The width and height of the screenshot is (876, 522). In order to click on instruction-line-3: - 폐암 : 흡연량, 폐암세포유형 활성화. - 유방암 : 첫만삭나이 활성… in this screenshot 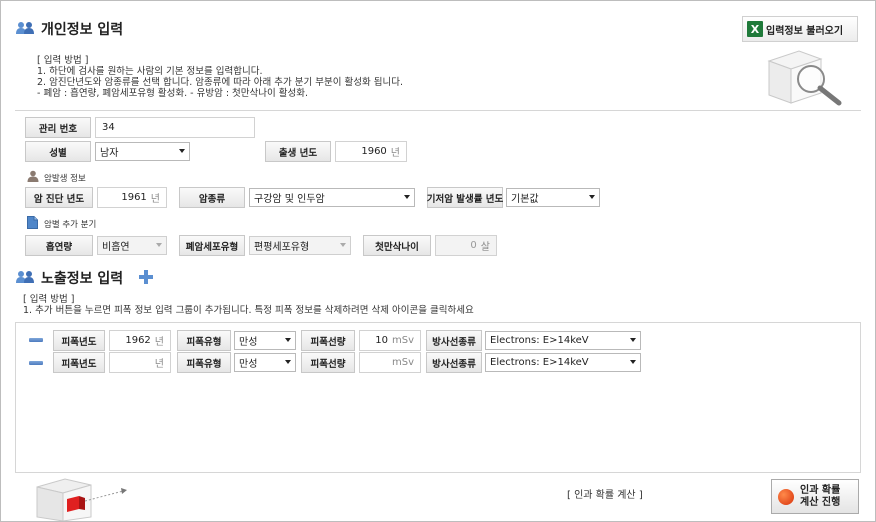, I will do `click(173, 93)`.